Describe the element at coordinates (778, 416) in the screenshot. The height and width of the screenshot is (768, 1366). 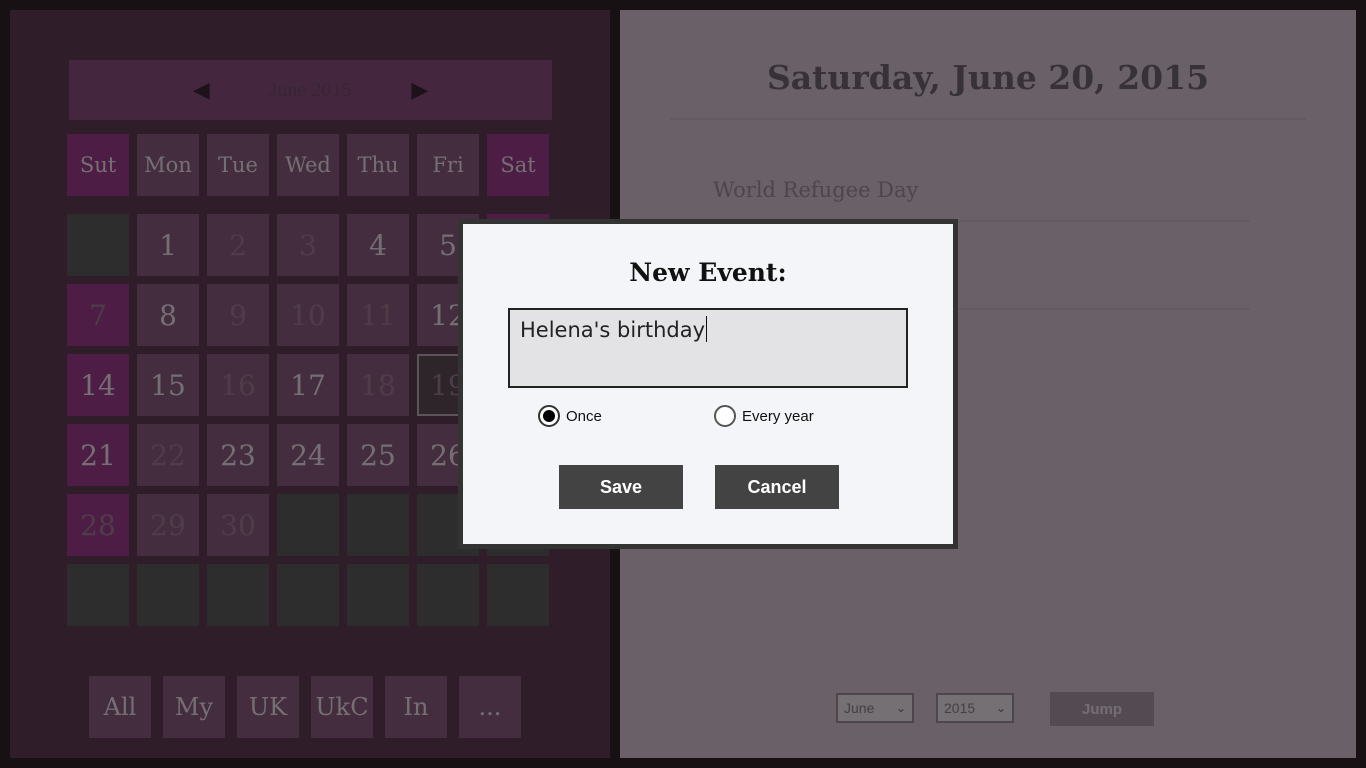
I see `radio-every-year-label: Every year` at that location.